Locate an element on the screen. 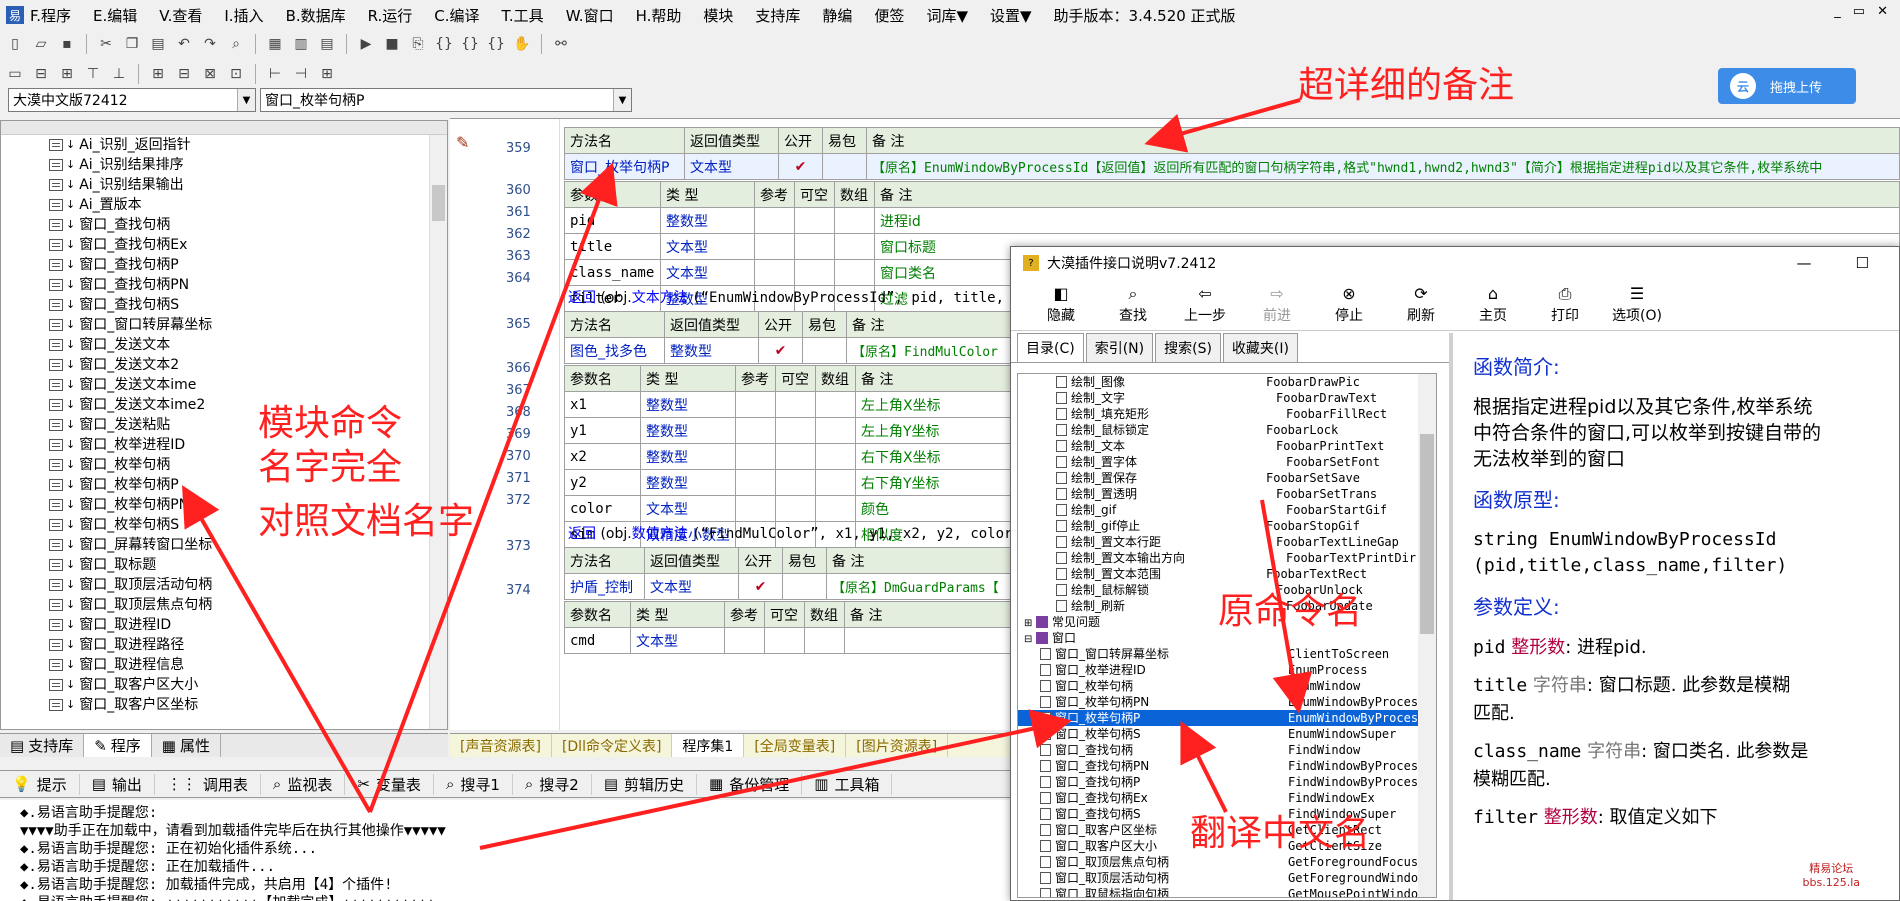 The image size is (1900, 901). chevron-down-icon: ▼ is located at coordinates (622, 100).